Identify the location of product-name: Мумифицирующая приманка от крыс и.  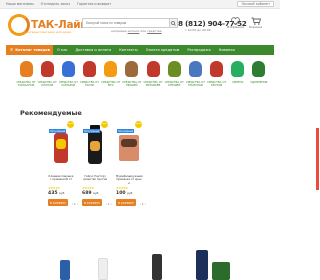
(129, 179).